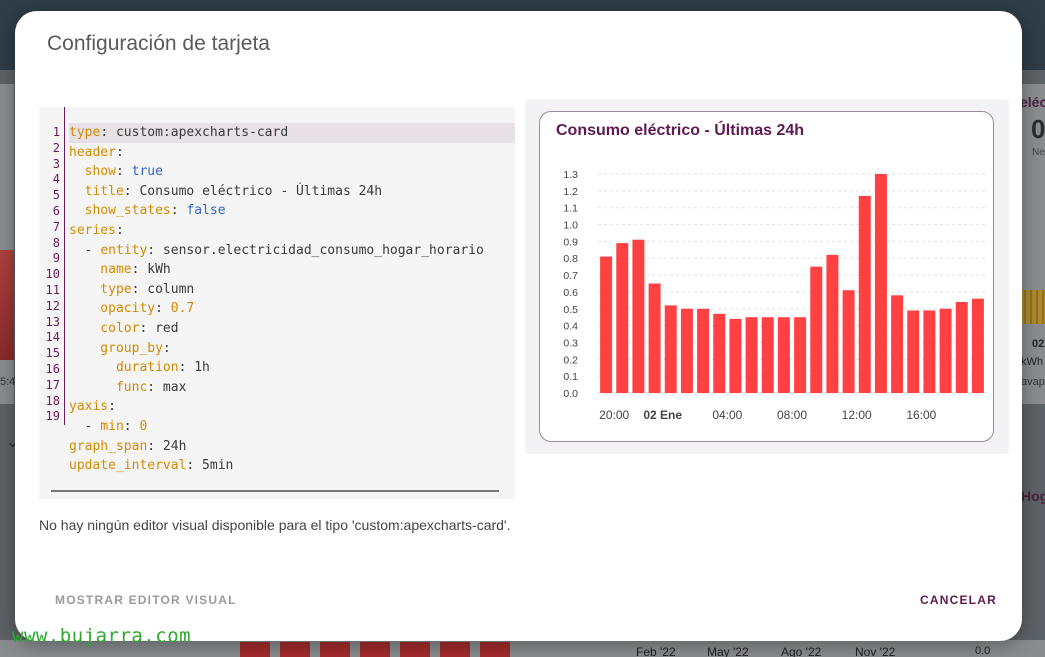 The height and width of the screenshot is (657, 1045). I want to click on x-tick-label: 04:00, so click(727, 415).